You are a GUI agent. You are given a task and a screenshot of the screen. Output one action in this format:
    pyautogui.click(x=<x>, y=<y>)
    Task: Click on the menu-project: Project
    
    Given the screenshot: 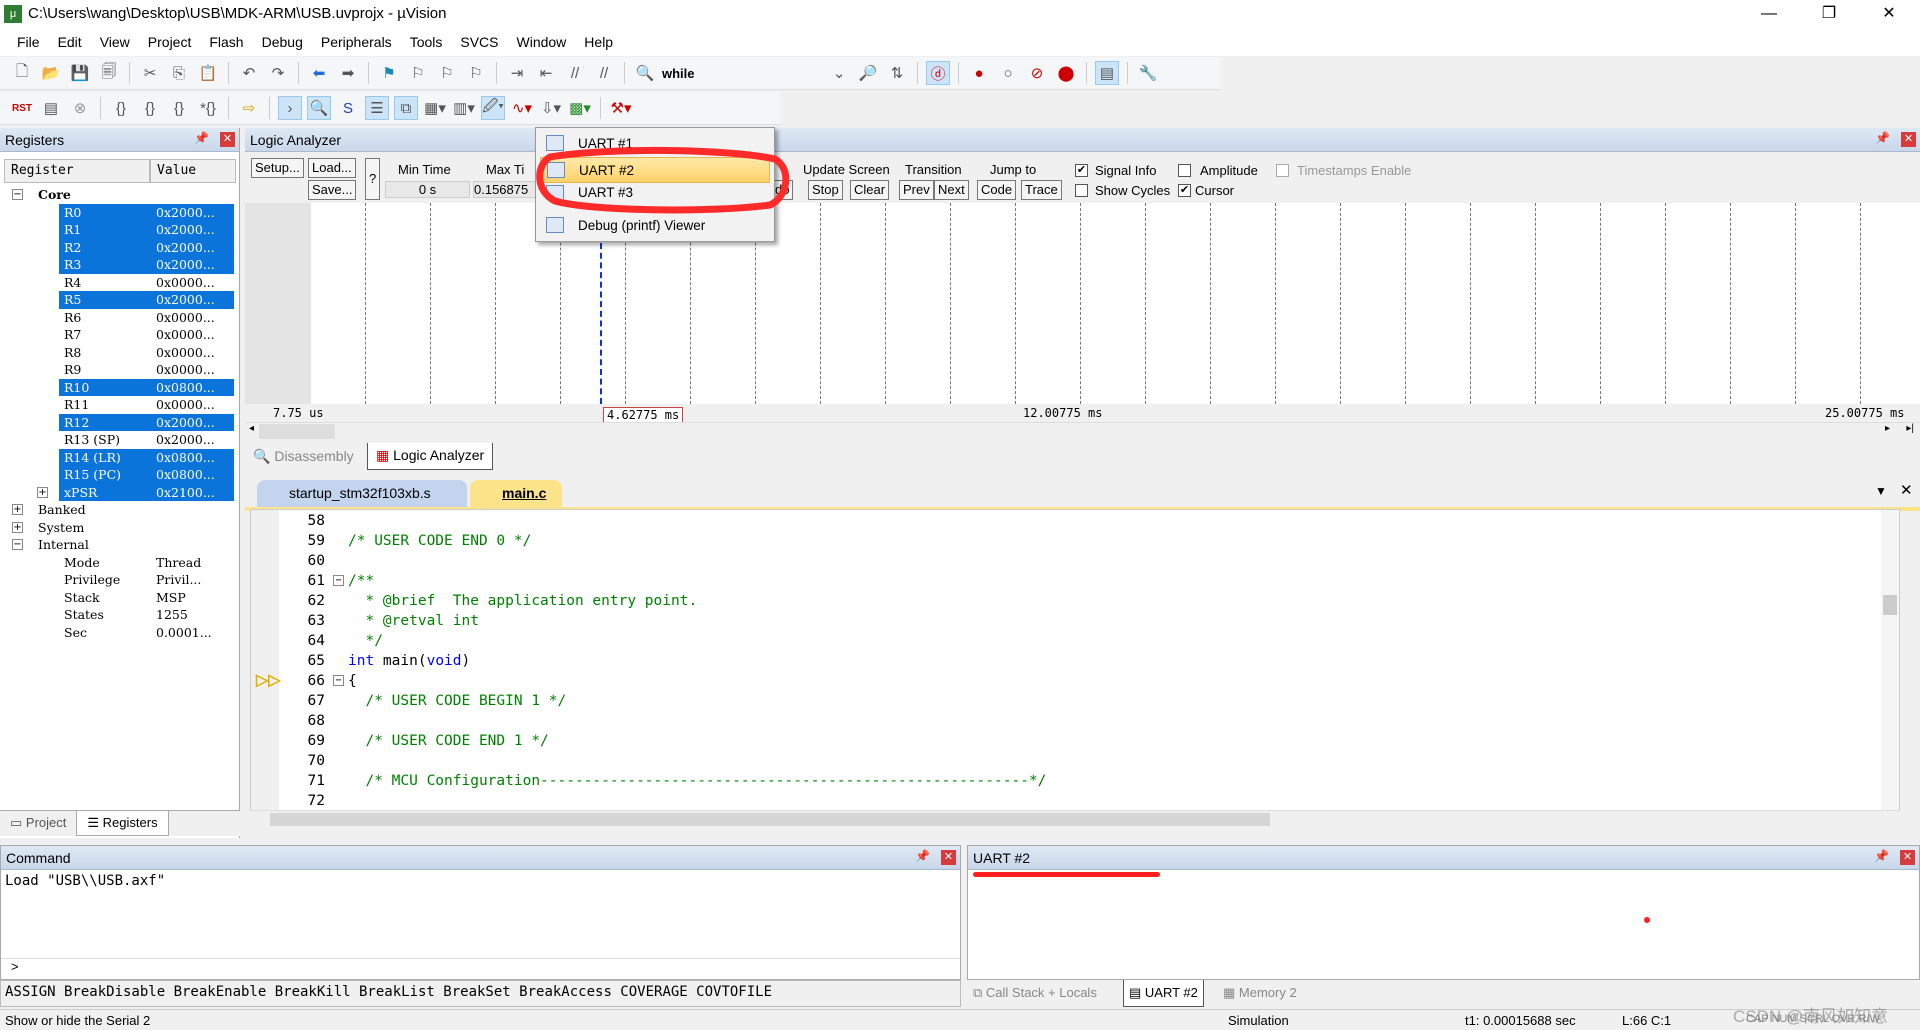 What is the action you would take?
    pyautogui.click(x=170, y=42)
    